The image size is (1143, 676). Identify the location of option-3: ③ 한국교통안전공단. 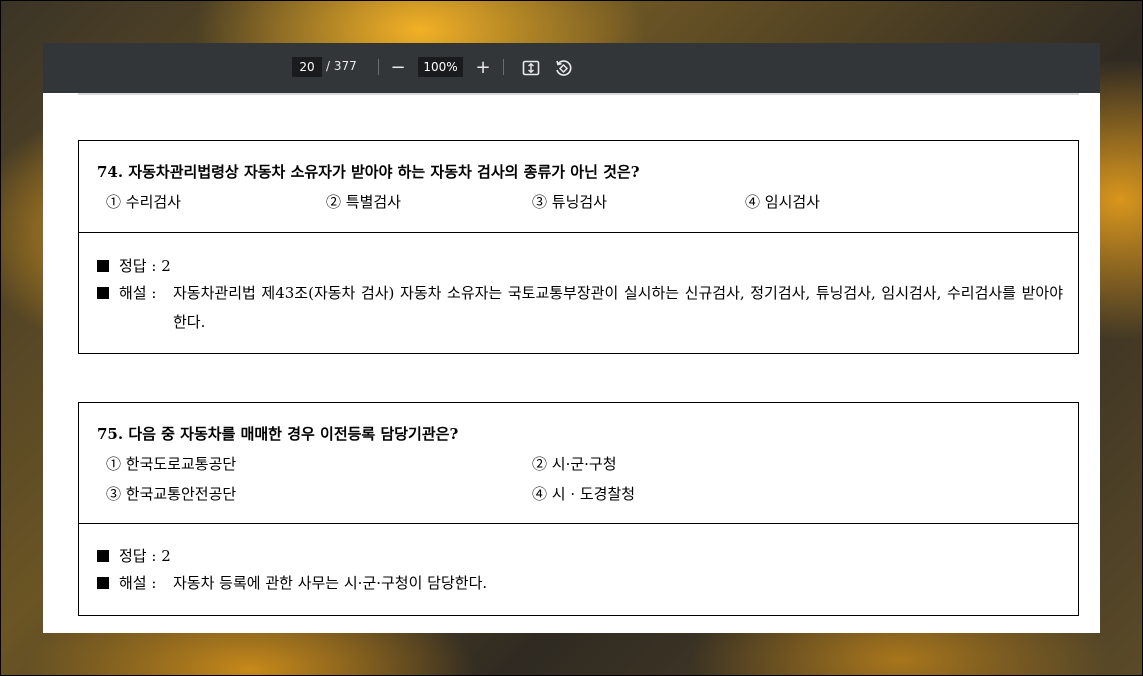
(171, 494).